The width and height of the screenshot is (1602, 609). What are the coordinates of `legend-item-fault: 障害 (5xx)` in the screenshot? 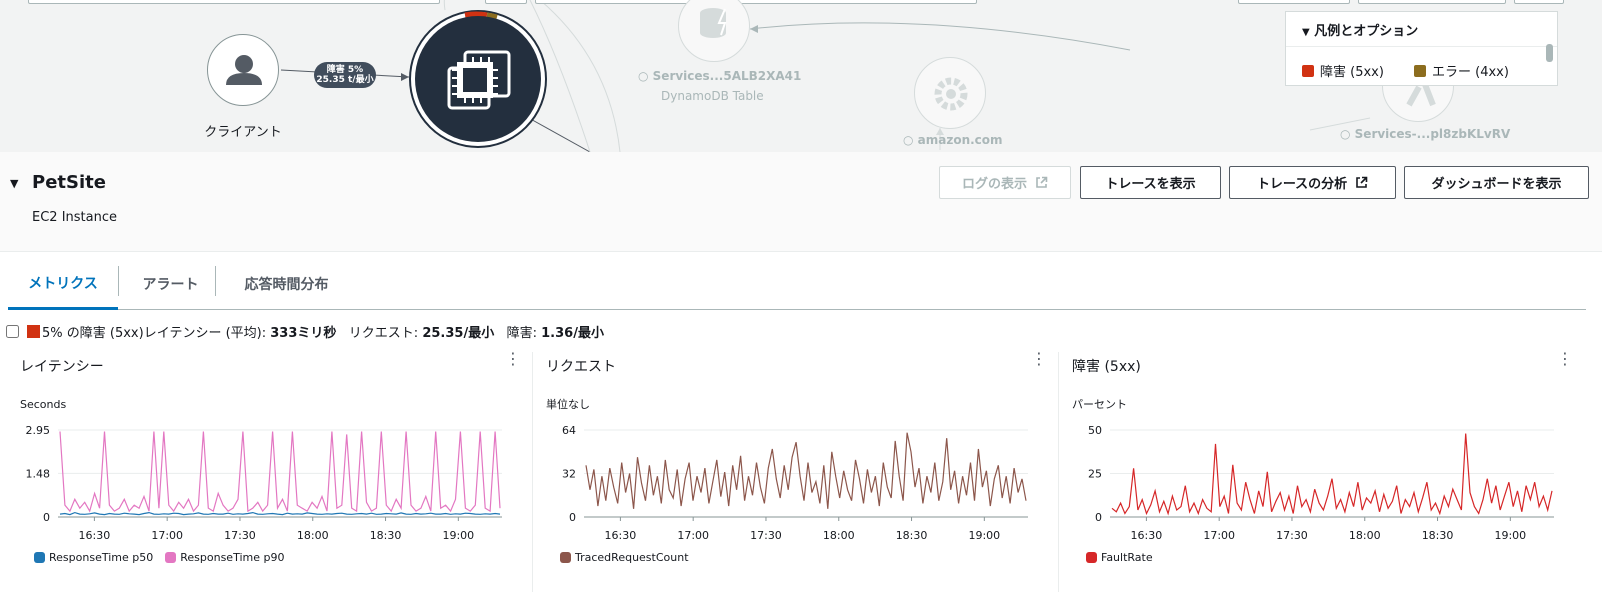 It's located at (1343, 70).